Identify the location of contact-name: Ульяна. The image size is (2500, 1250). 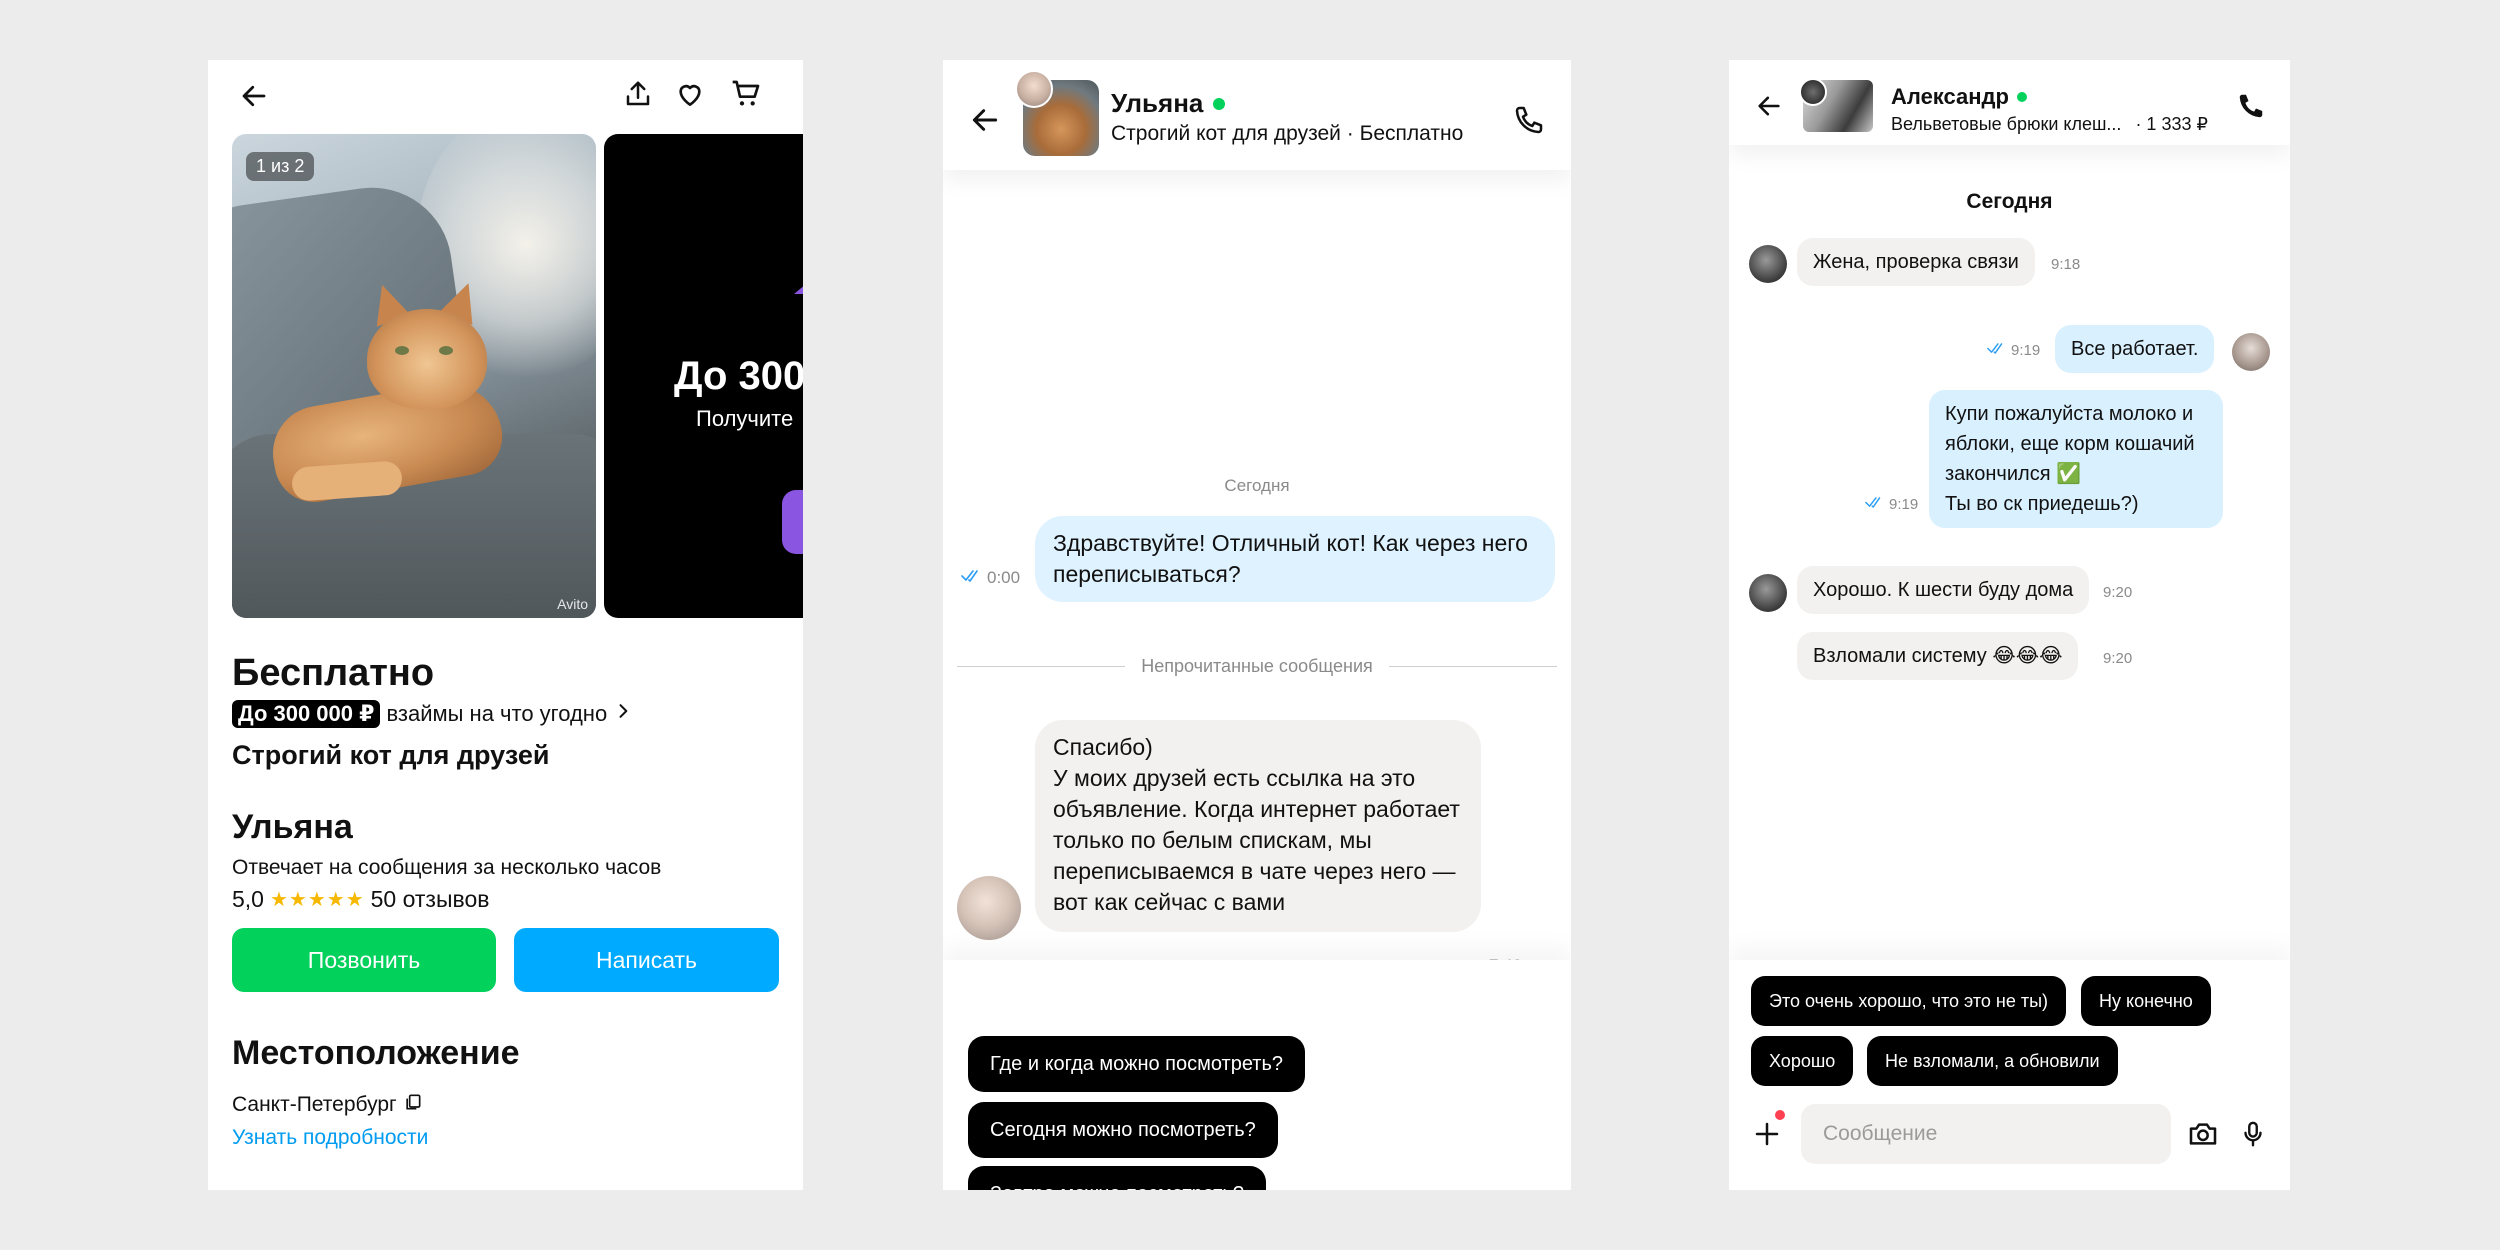
(1157, 103).